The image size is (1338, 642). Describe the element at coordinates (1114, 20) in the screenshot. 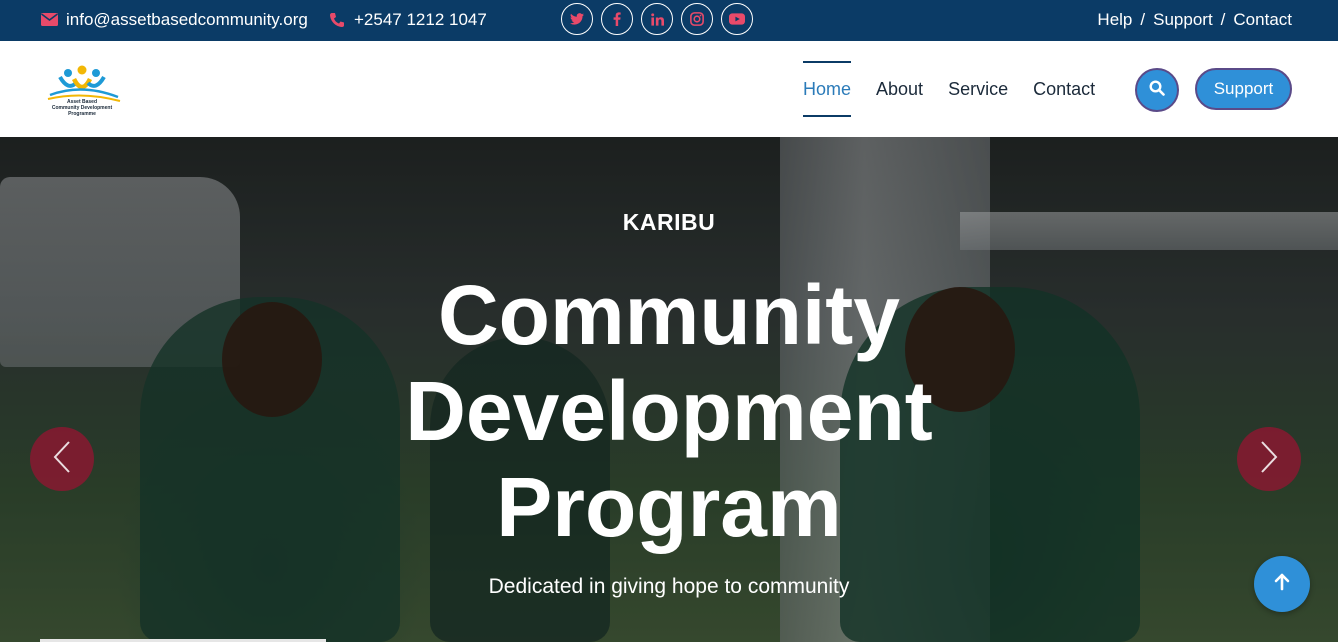

I see `help-link: Help` at that location.